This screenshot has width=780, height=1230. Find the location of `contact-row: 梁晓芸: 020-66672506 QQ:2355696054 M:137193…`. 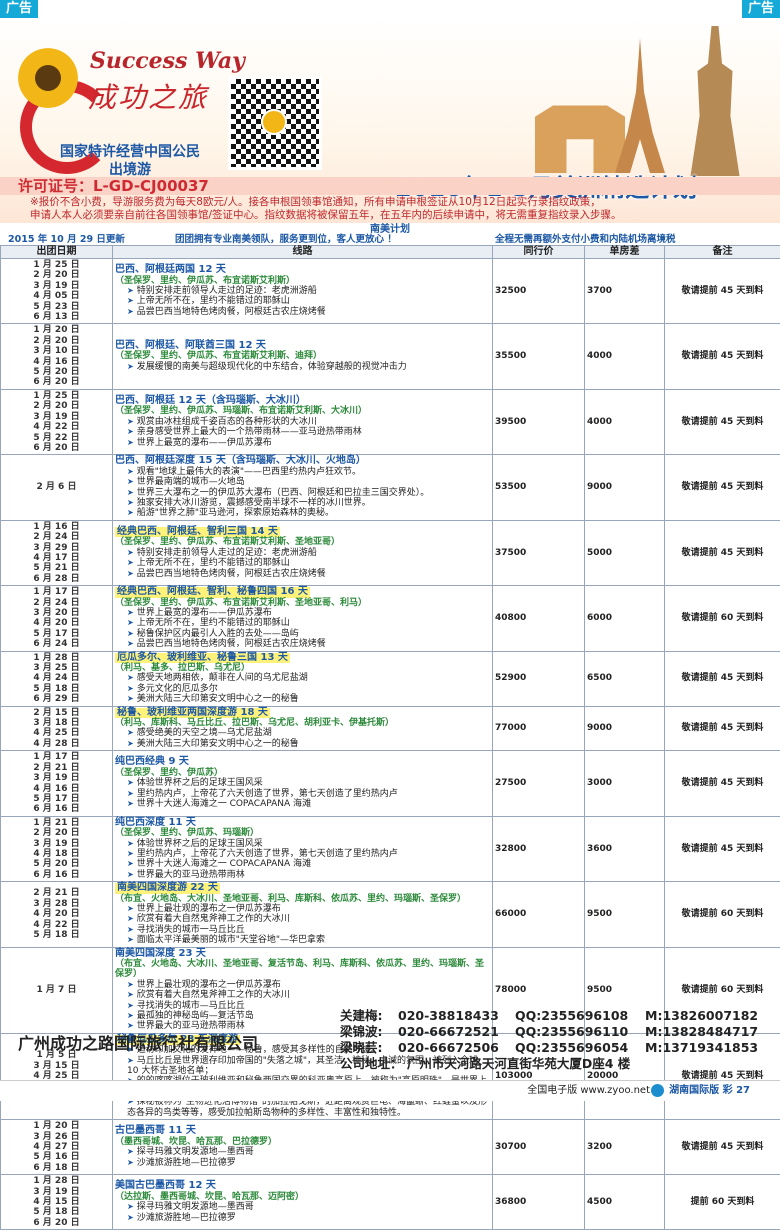

contact-row: 梁晓芸: 020-66672506 QQ:2355696054 M:137193… is located at coordinates (560, 1048).